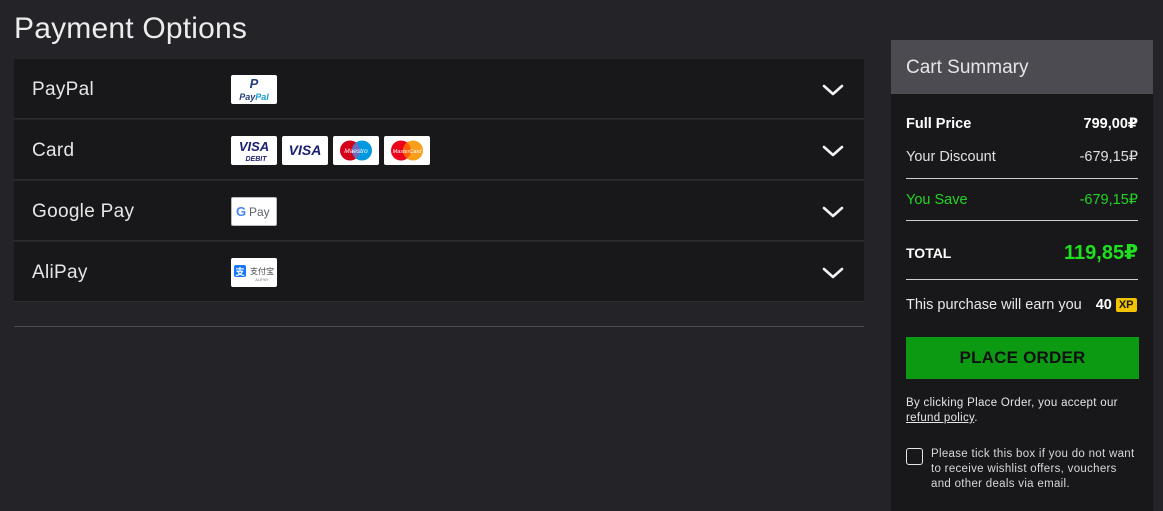  I want to click on payment-option-alipay: AliPay 支 支付宝 ALIPAY, so click(439, 272).